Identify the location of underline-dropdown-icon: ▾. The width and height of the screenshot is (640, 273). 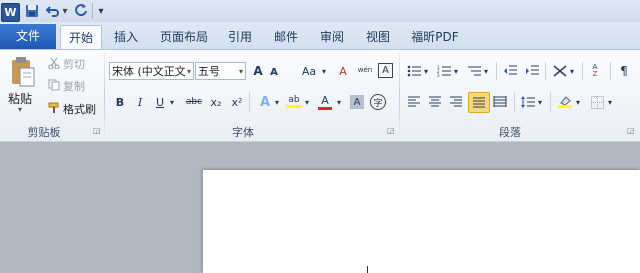
(172, 102).